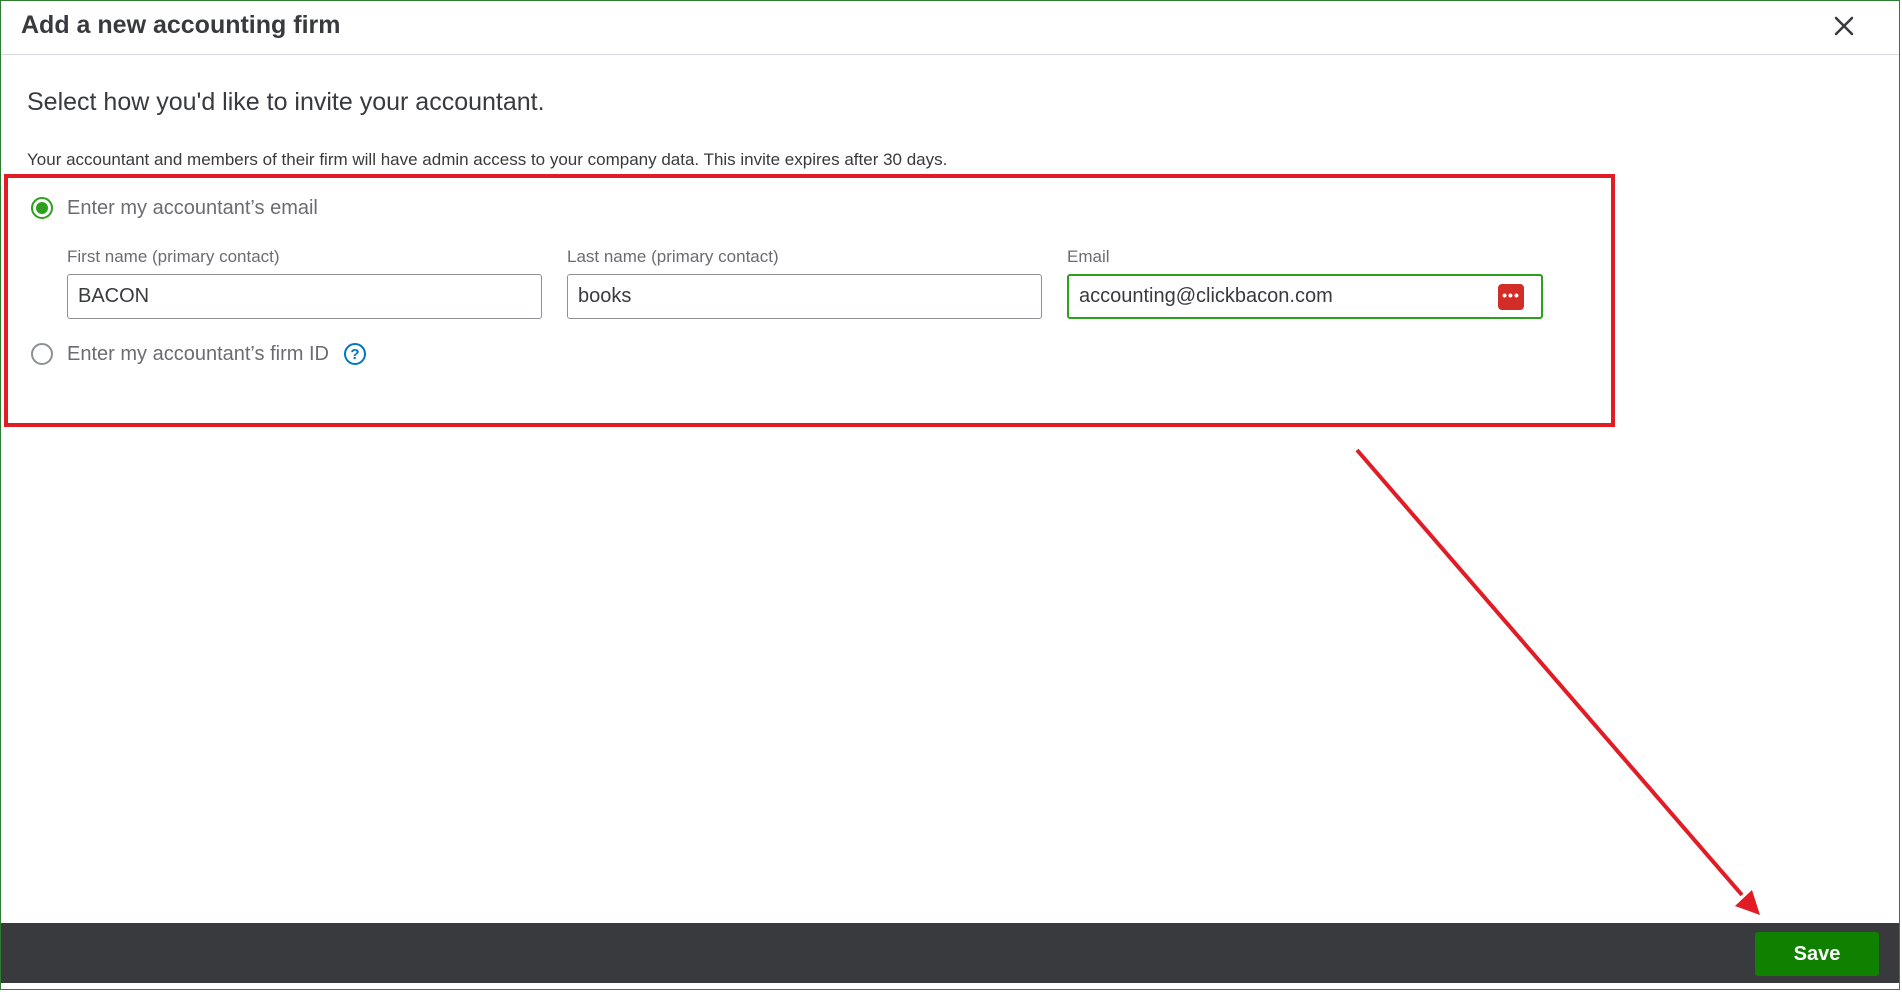  I want to click on dialog-footer: Save, so click(950, 953).